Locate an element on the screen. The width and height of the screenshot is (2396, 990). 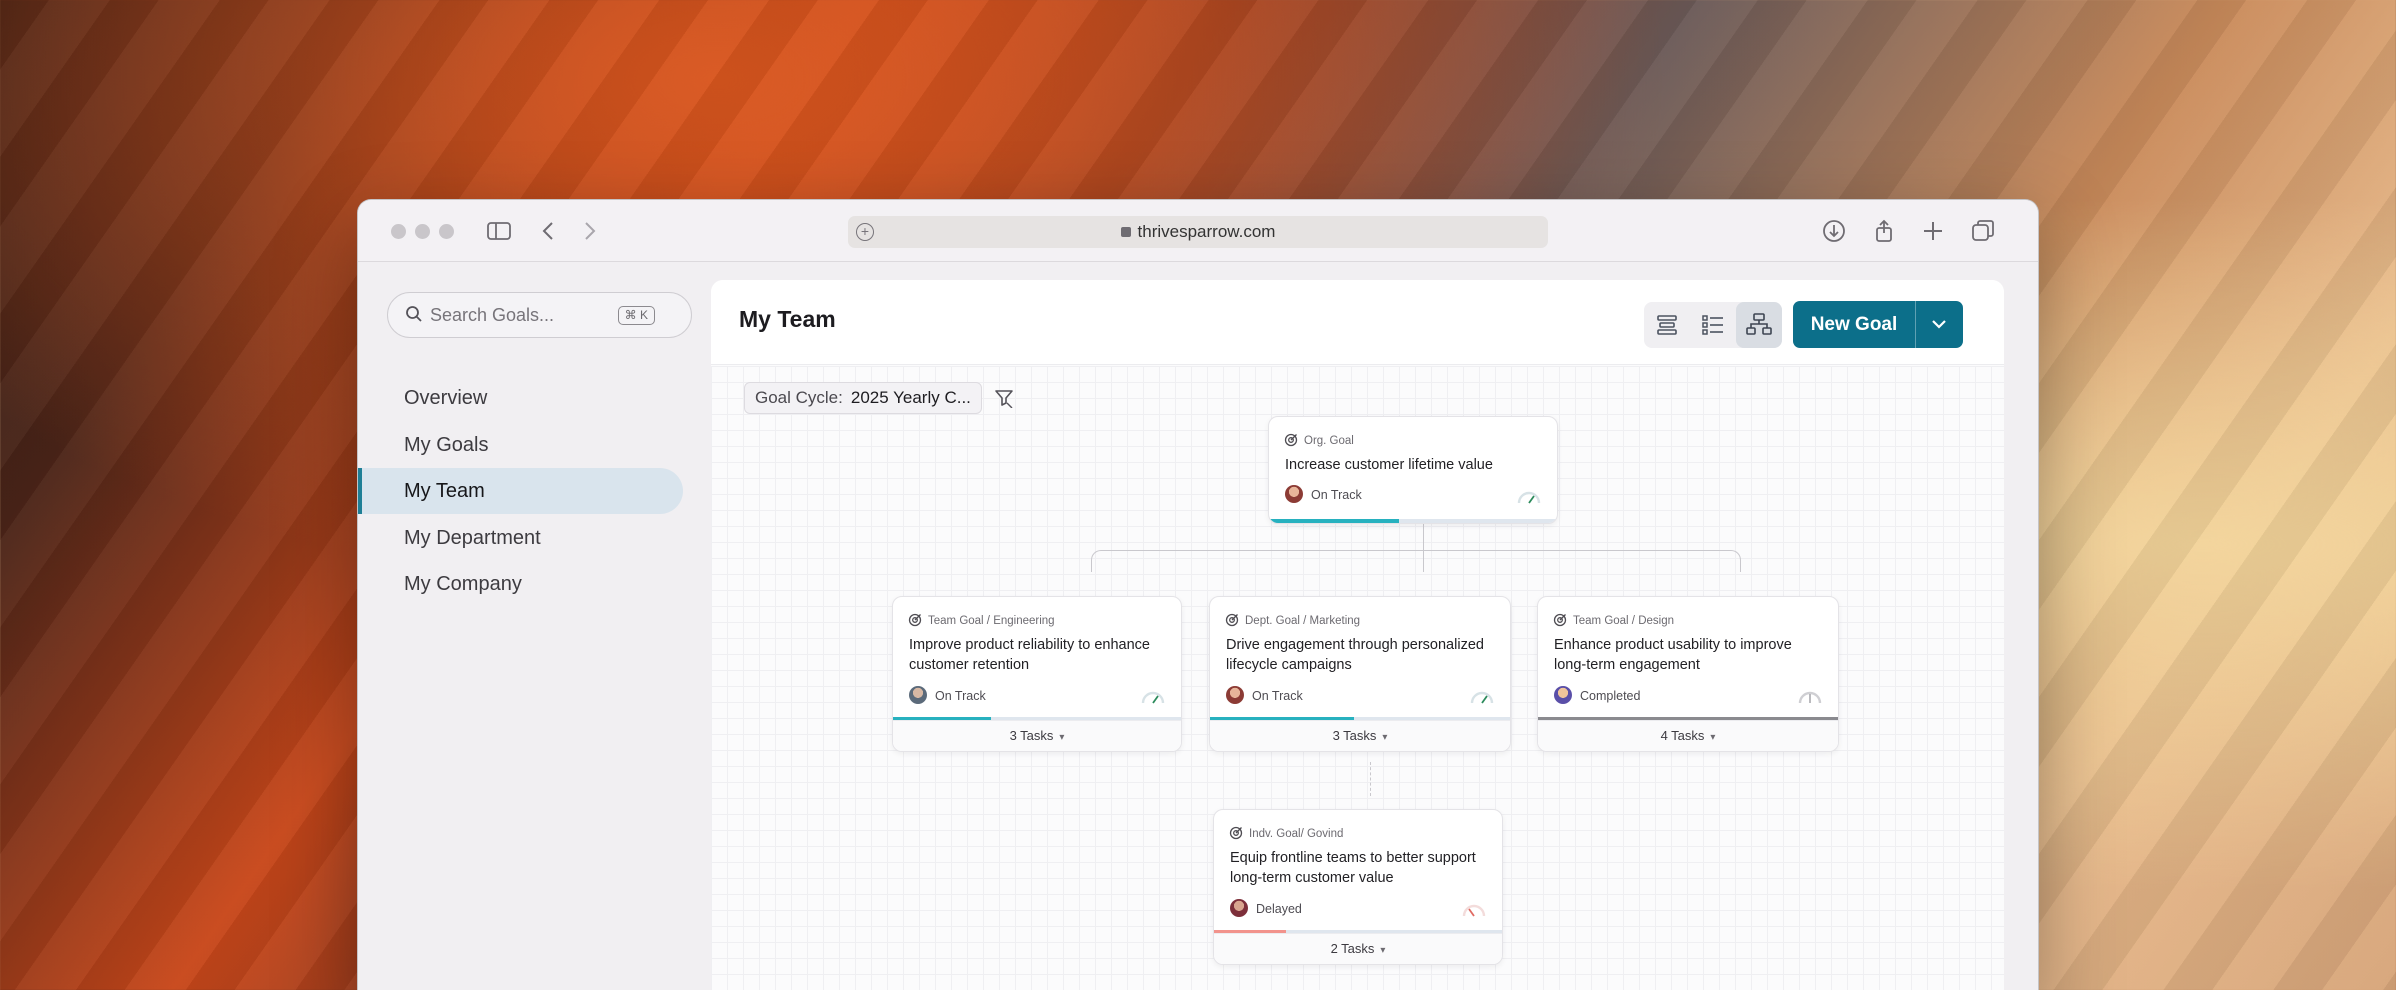
goal-type: Dept. Goal / Marketing is located at coordinates (1292, 620).